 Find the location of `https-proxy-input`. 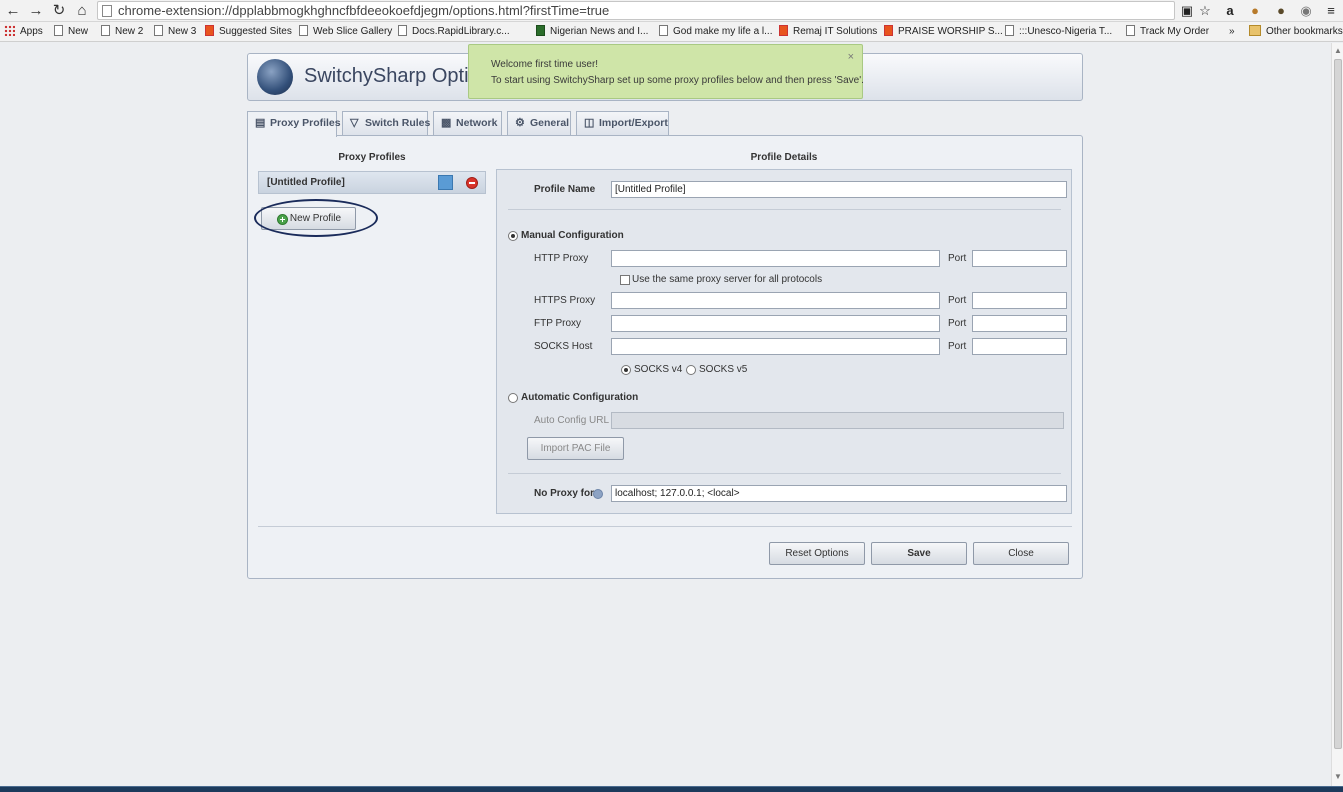

https-proxy-input is located at coordinates (775, 300).